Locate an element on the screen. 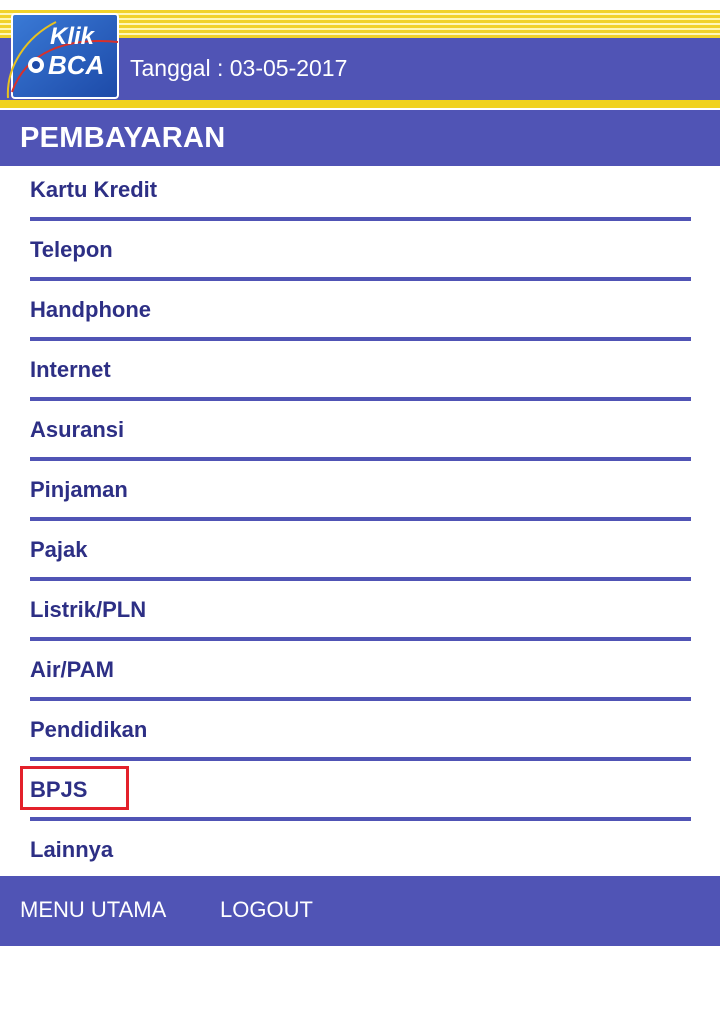 The image size is (720, 1024). klikbca-logo: Klik BCA is located at coordinates (62, 56).